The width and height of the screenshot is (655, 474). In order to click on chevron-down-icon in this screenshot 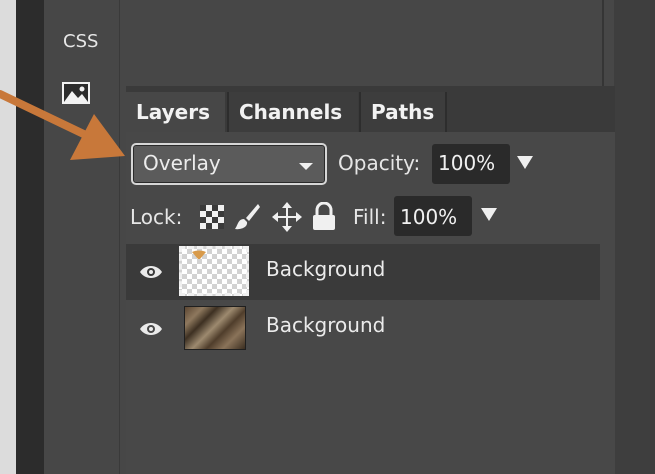, I will do `click(306, 166)`.